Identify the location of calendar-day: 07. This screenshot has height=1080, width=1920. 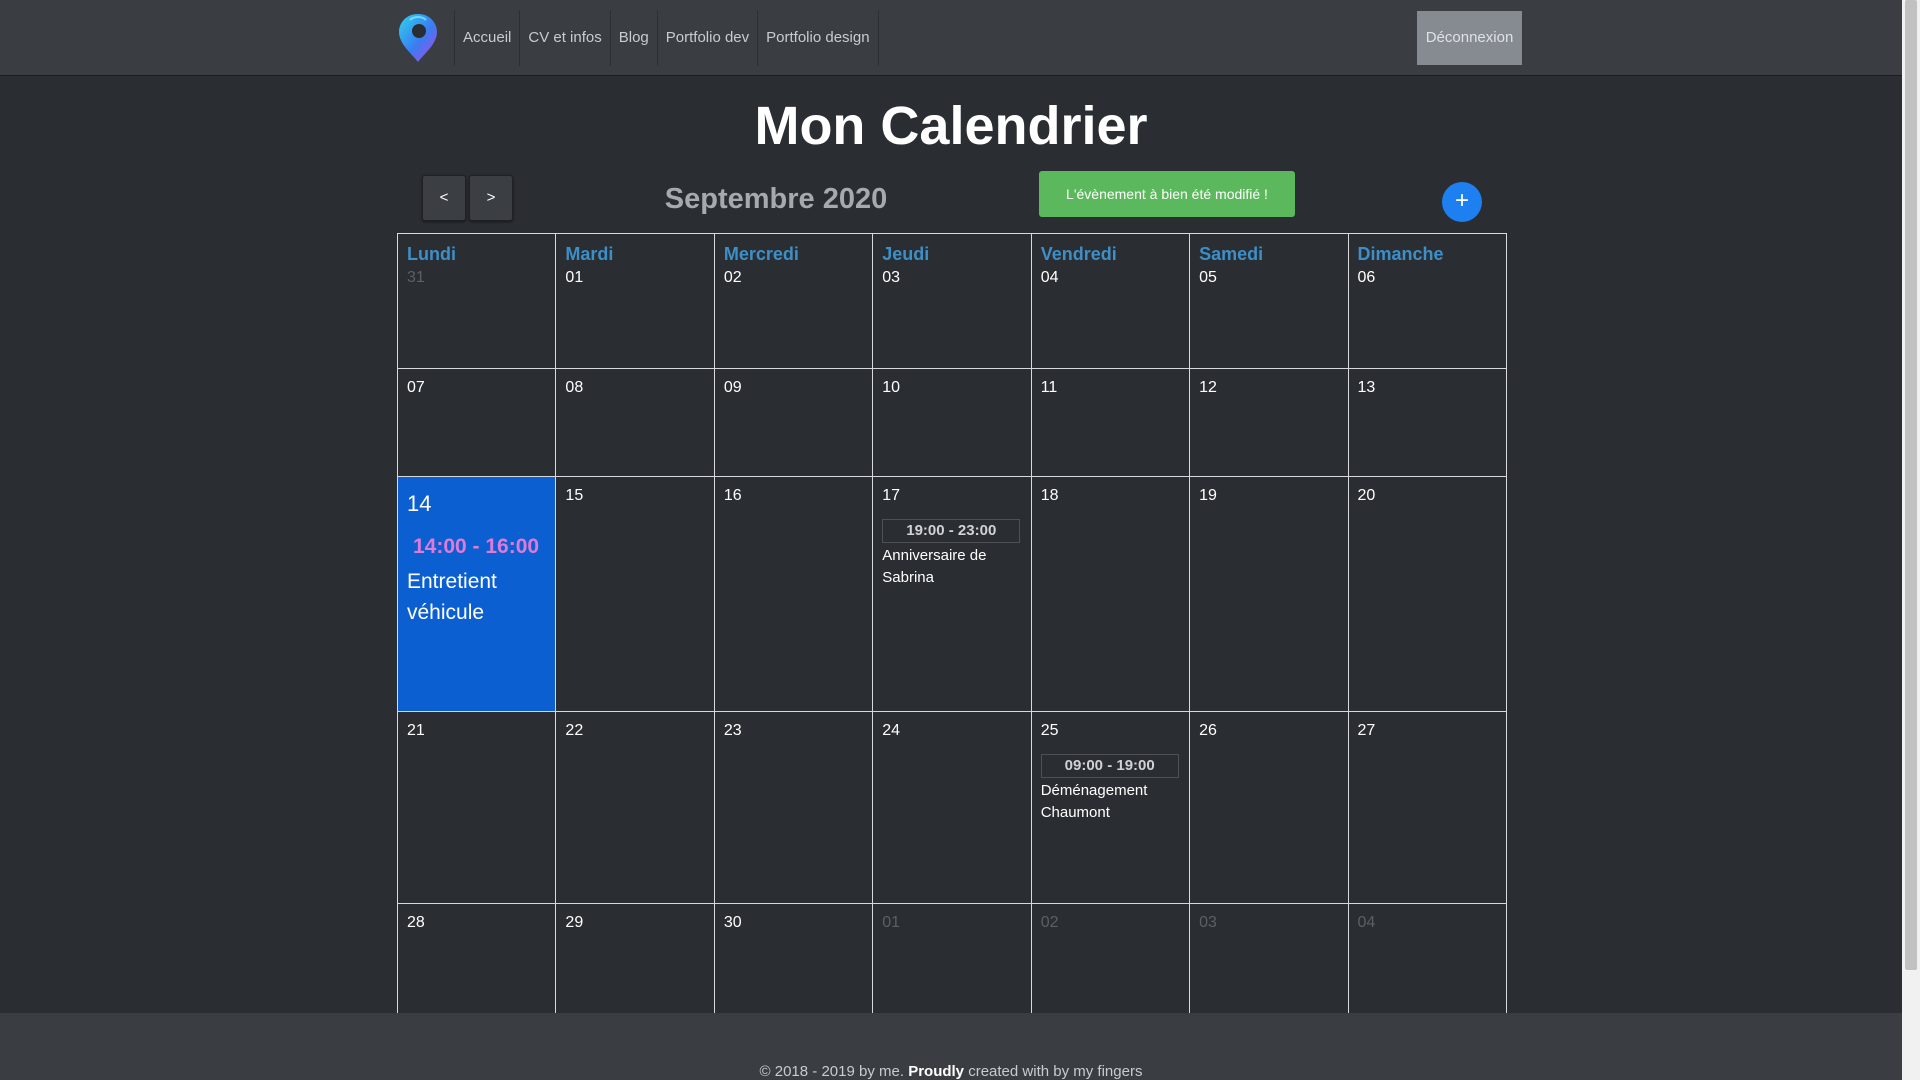
(476, 422).